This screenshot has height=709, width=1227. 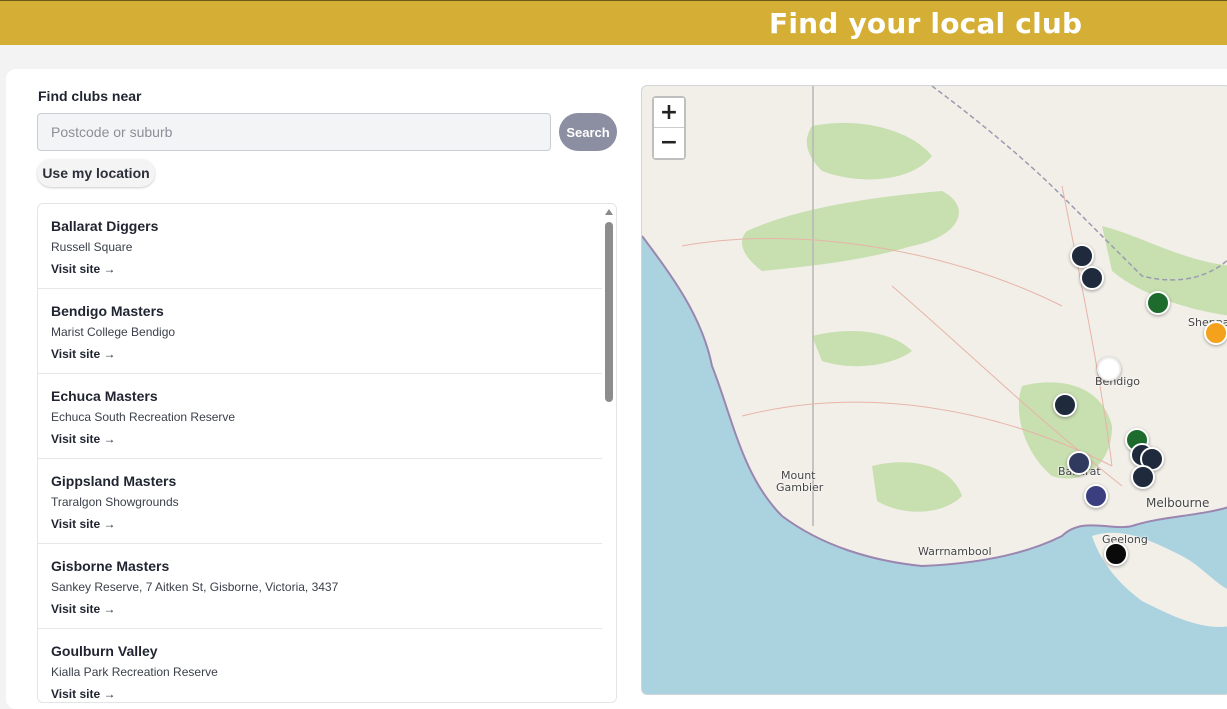 I want to click on header-banner: Find your local club, so click(x=613, y=22).